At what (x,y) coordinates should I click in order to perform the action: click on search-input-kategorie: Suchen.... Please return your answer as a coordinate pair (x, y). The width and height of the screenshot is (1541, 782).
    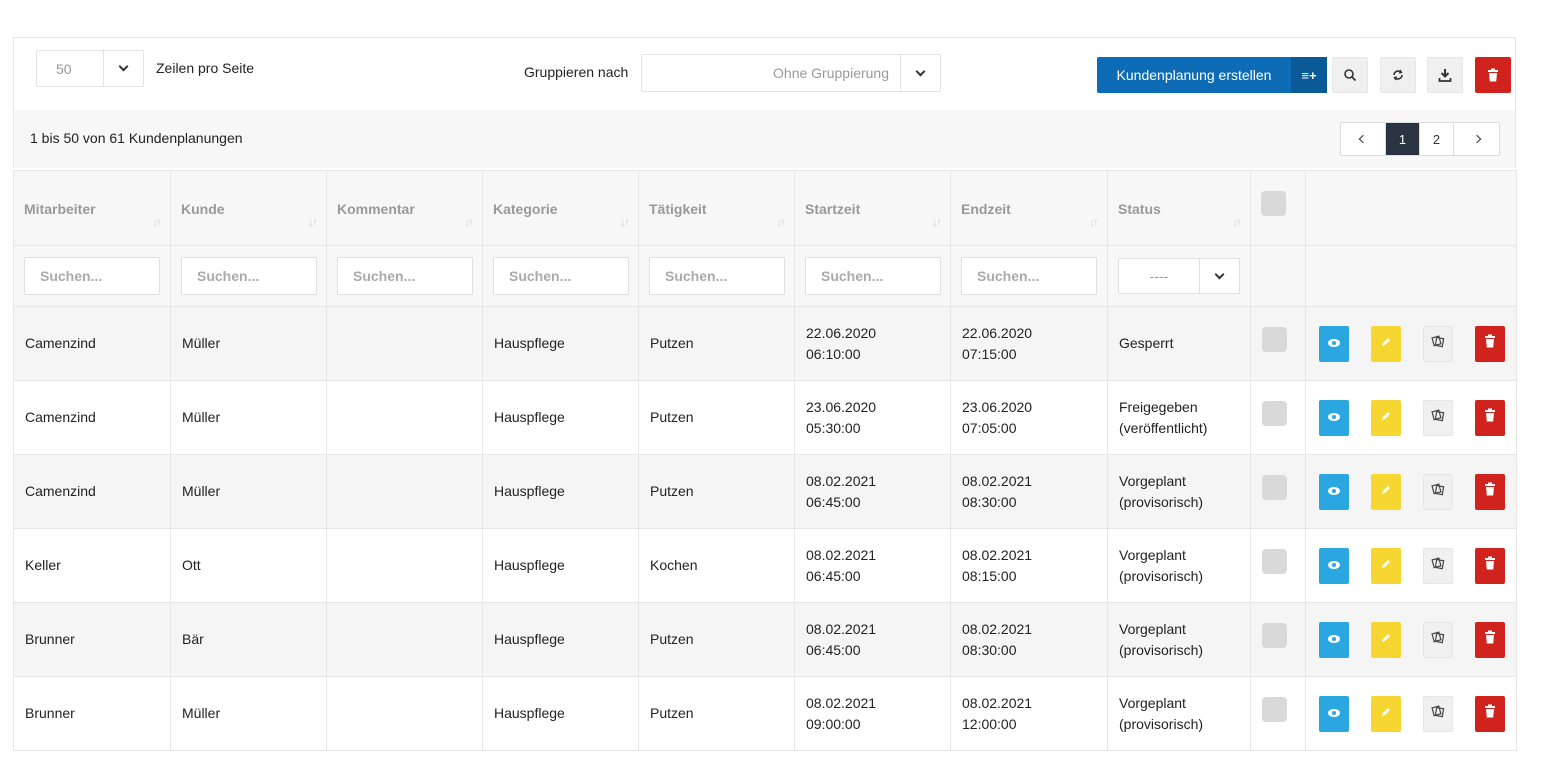
    Looking at the image, I should click on (561, 276).